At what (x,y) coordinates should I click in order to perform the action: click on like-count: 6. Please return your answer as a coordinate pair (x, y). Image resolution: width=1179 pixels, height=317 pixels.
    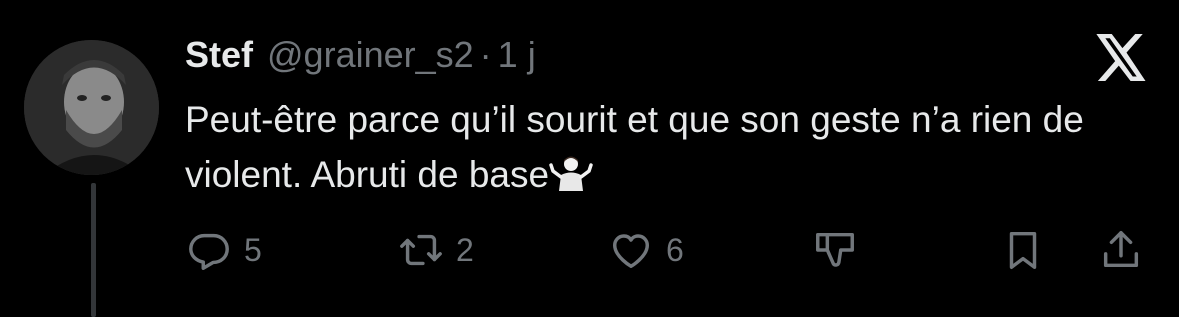
    Looking at the image, I should click on (675, 249).